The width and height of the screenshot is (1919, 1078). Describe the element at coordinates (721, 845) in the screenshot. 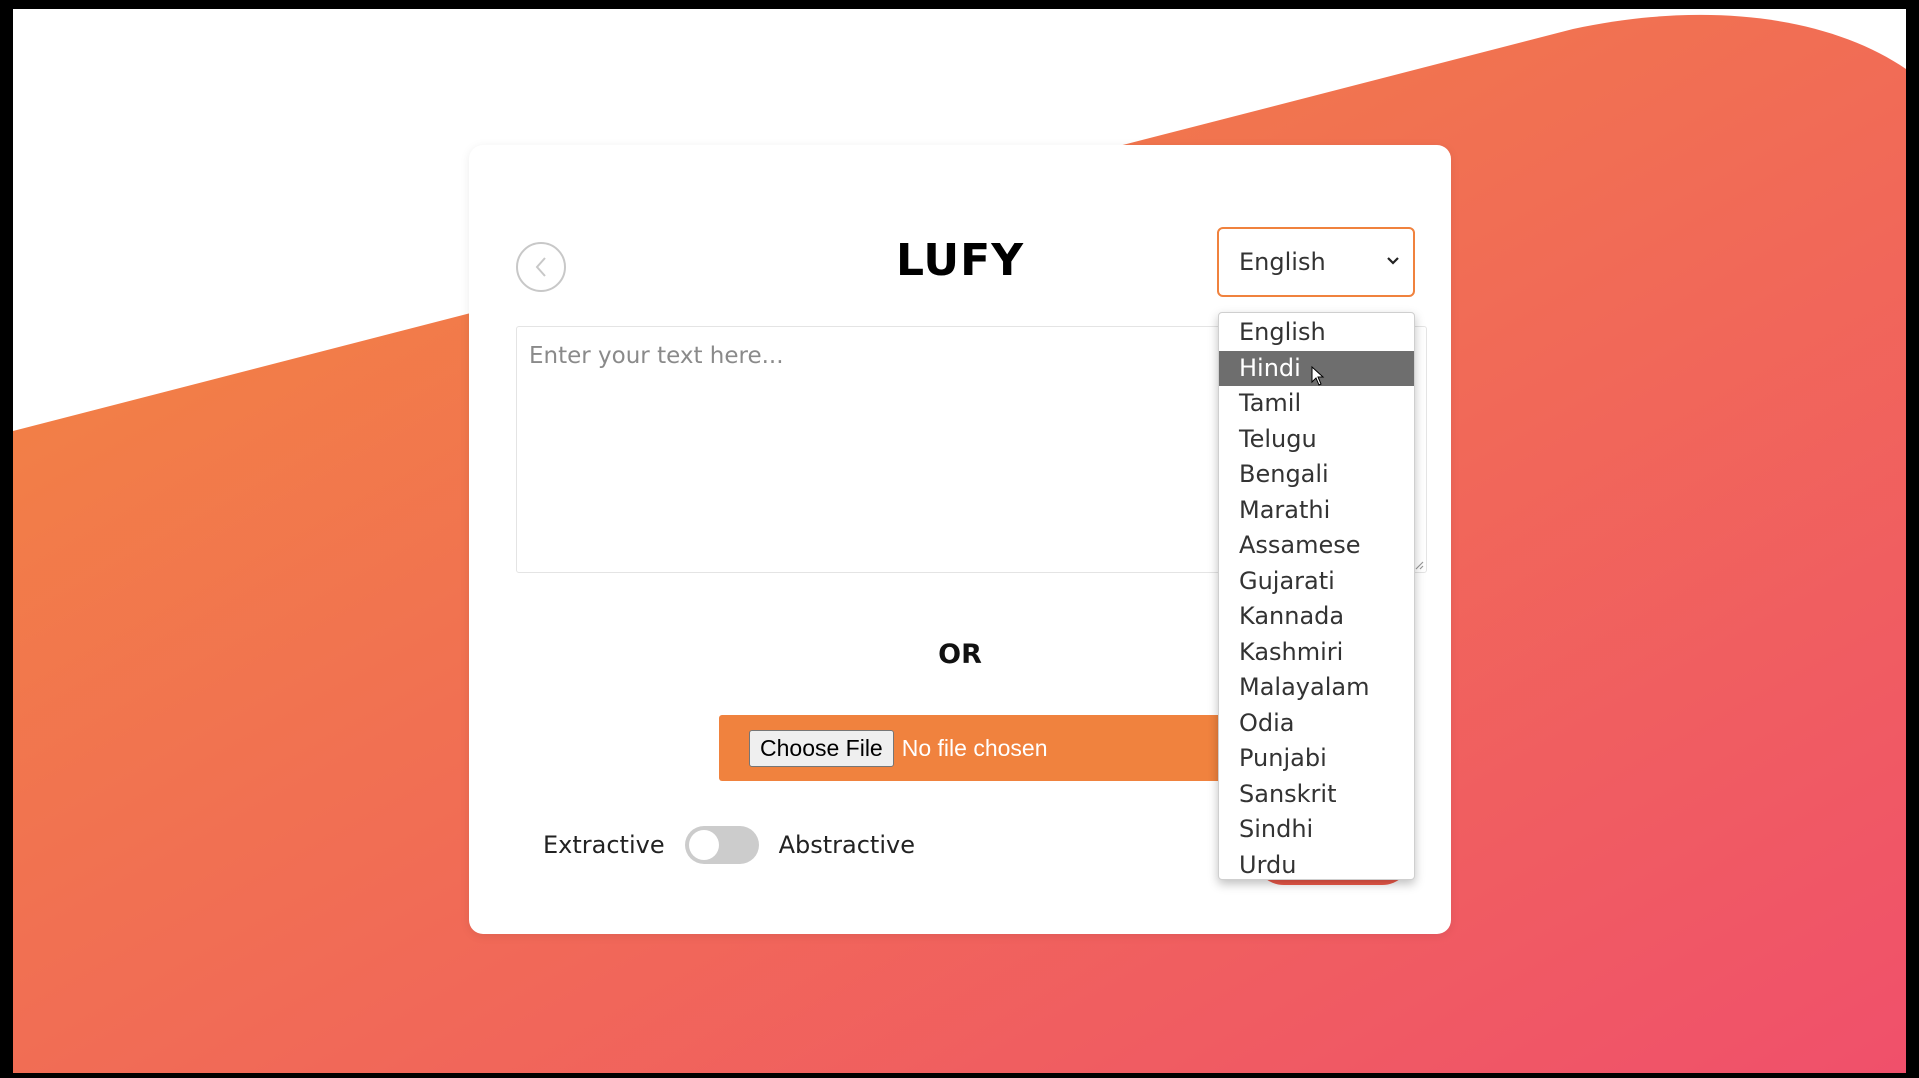

I see `mode-toggle` at that location.